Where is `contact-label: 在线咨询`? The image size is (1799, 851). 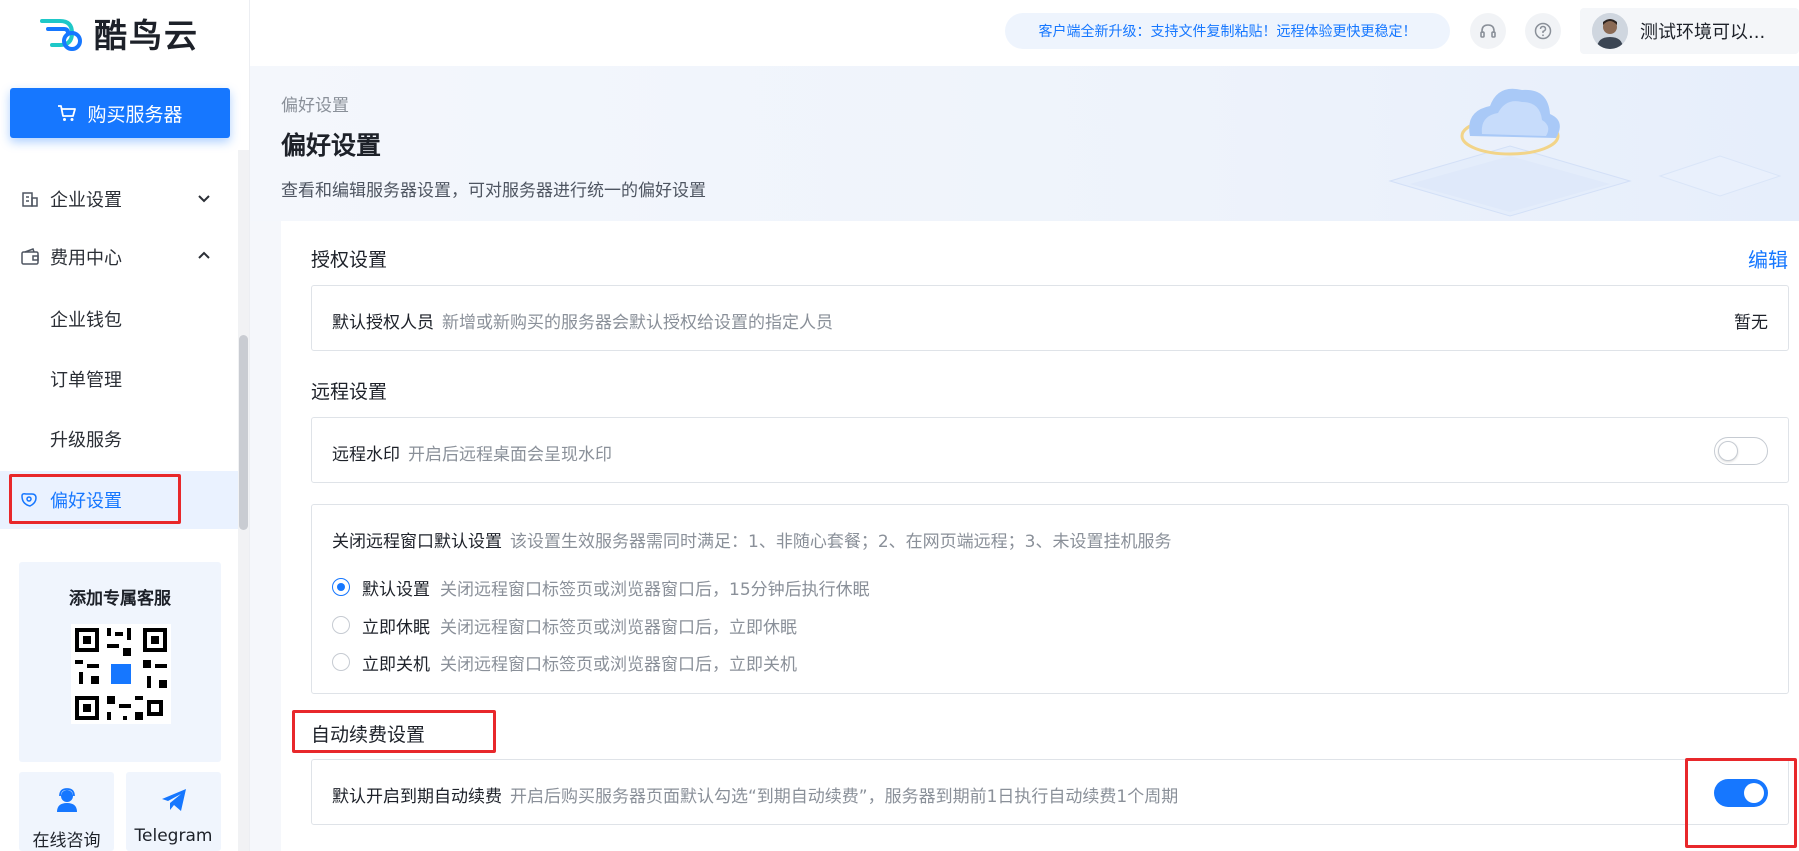 contact-label: 在线咨询 is located at coordinates (66, 841).